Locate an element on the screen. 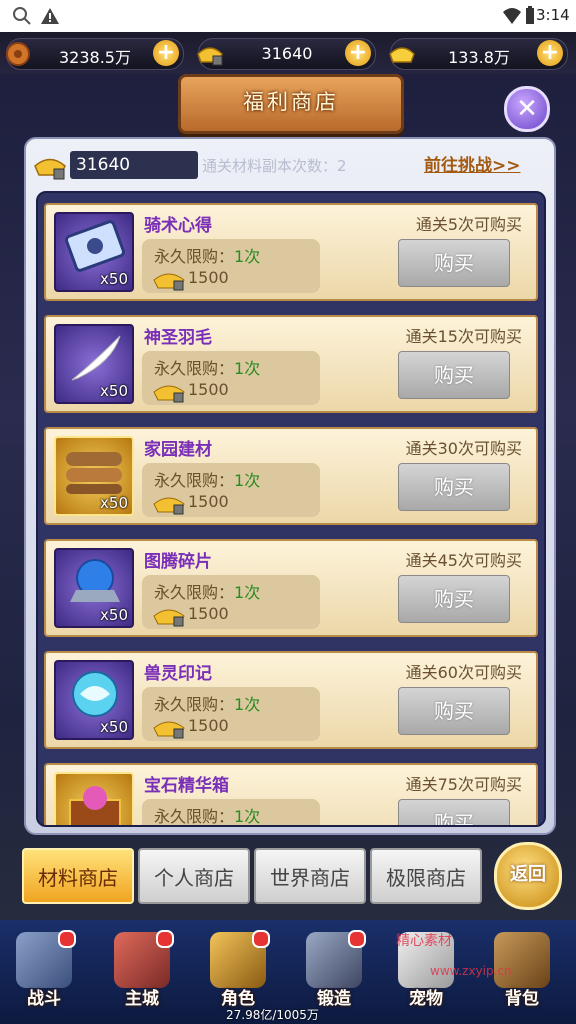 This screenshot has height=1024, width=576. gold-ingot-icon is located at coordinates (402, 55).